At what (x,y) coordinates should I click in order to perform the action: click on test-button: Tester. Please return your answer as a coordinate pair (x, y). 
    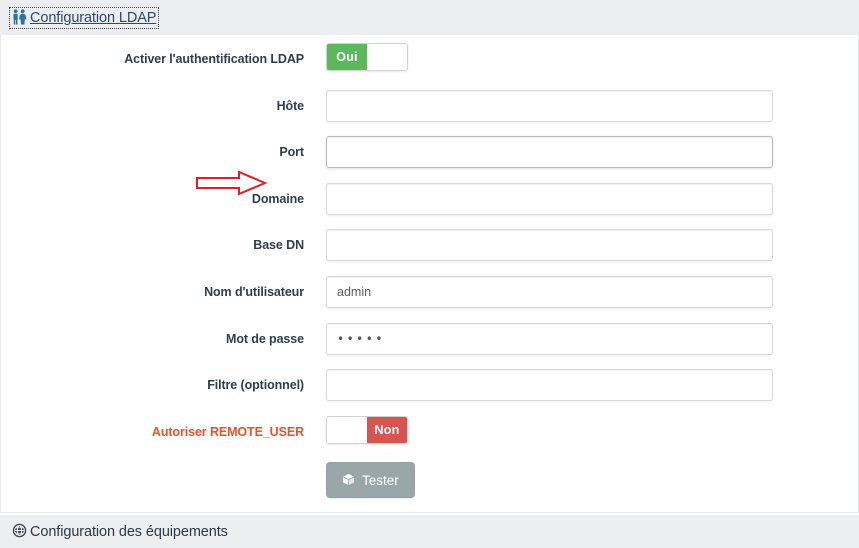
    Looking at the image, I should click on (370, 480).